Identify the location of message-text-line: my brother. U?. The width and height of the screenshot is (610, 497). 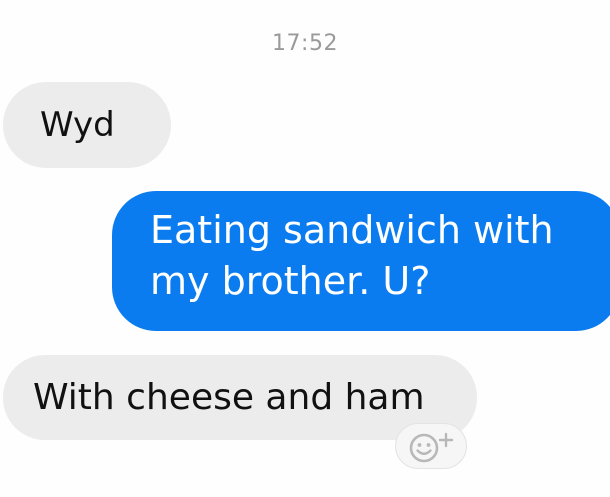
(290, 281).